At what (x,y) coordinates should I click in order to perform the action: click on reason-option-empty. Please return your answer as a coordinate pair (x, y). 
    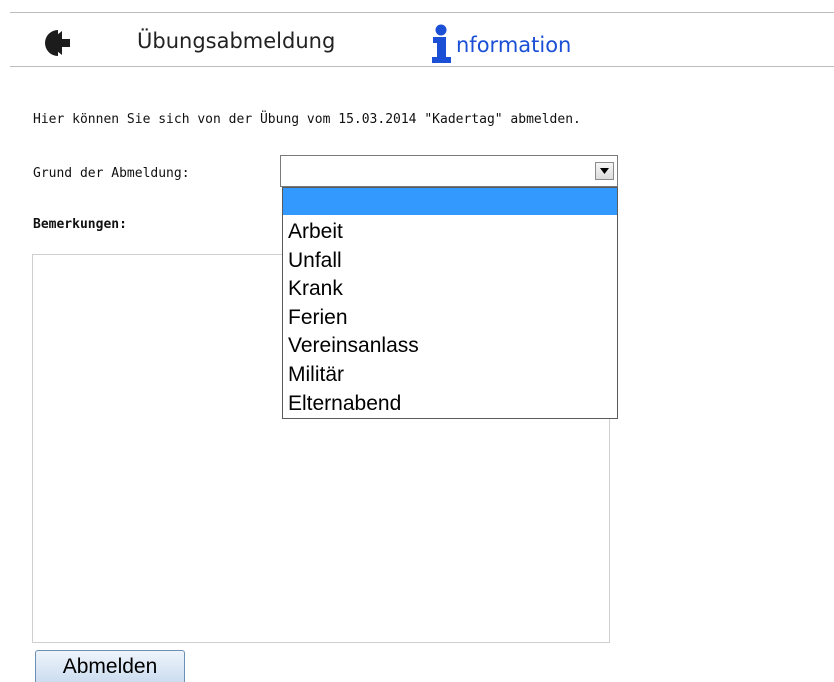
    Looking at the image, I should click on (450, 201).